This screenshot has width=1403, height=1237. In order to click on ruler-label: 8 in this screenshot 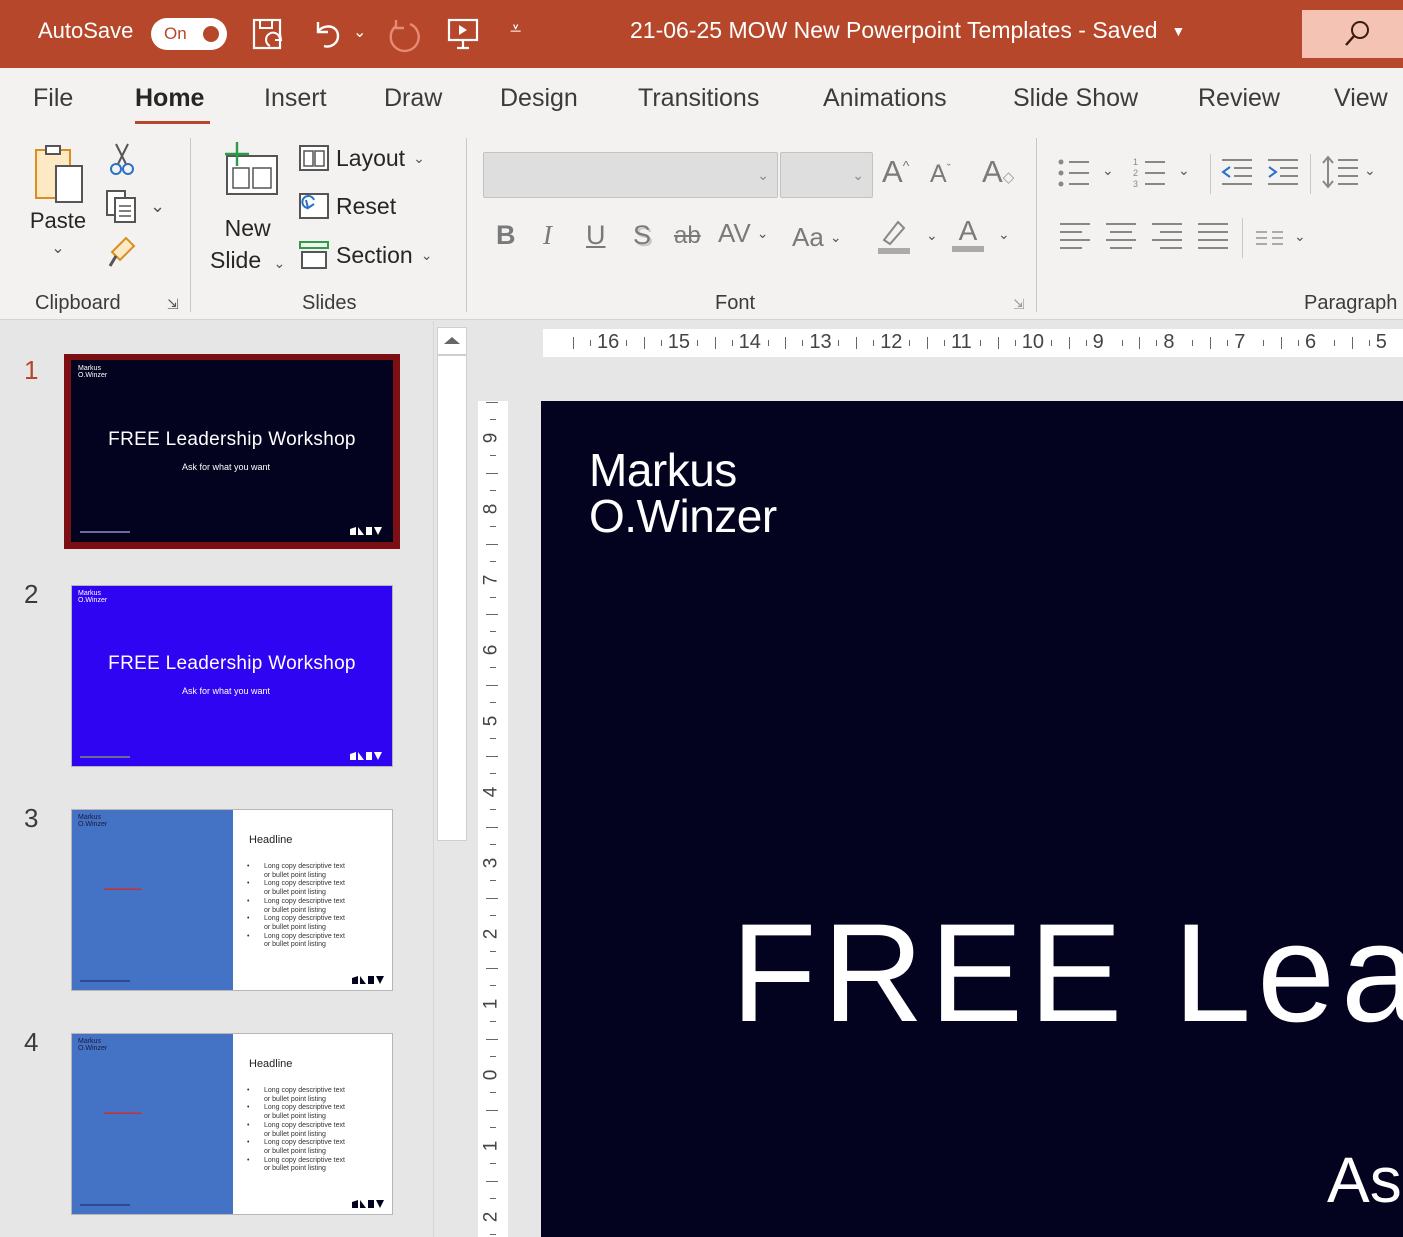, I will do `click(491, 509)`.